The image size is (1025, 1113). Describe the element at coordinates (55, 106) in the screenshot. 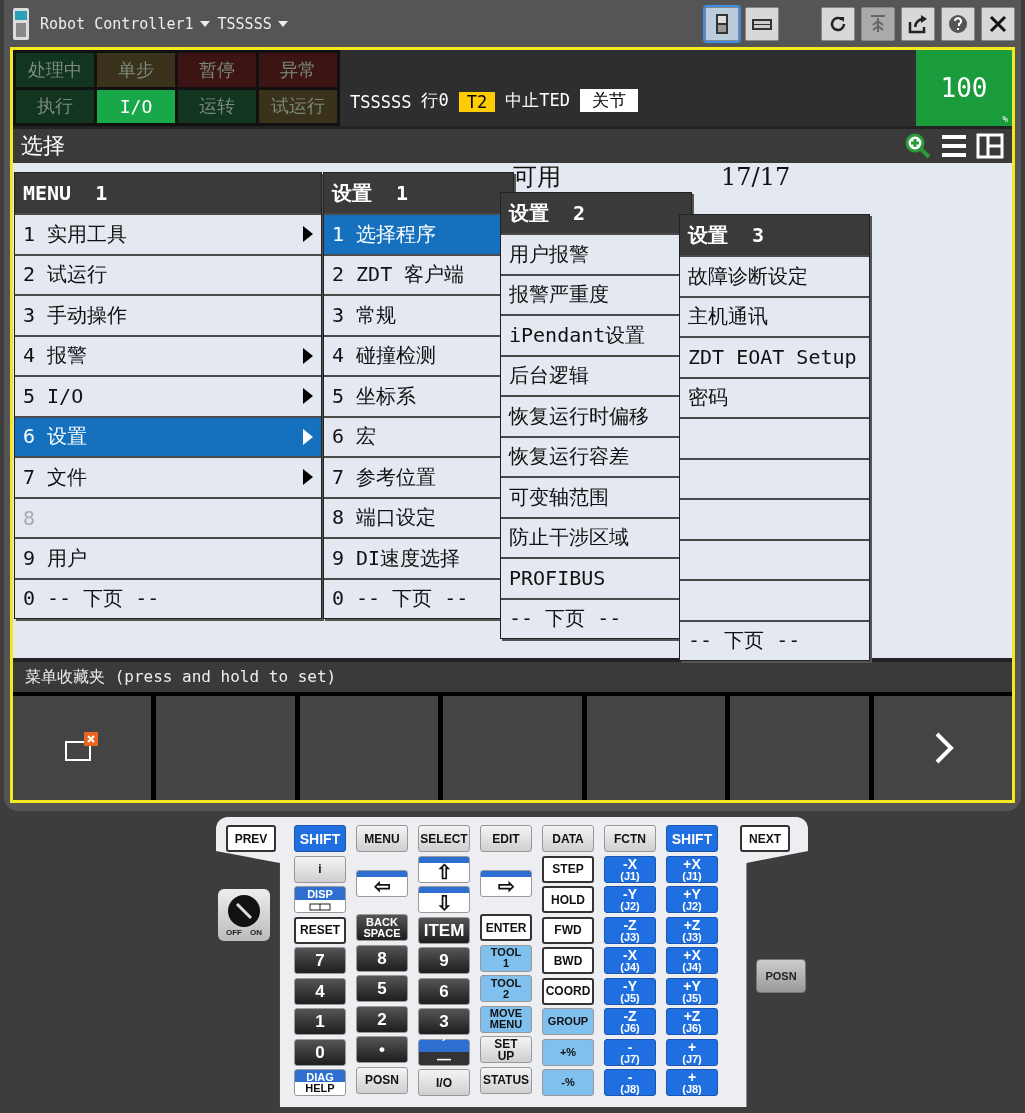

I see `status-lamp: 执行` at that location.